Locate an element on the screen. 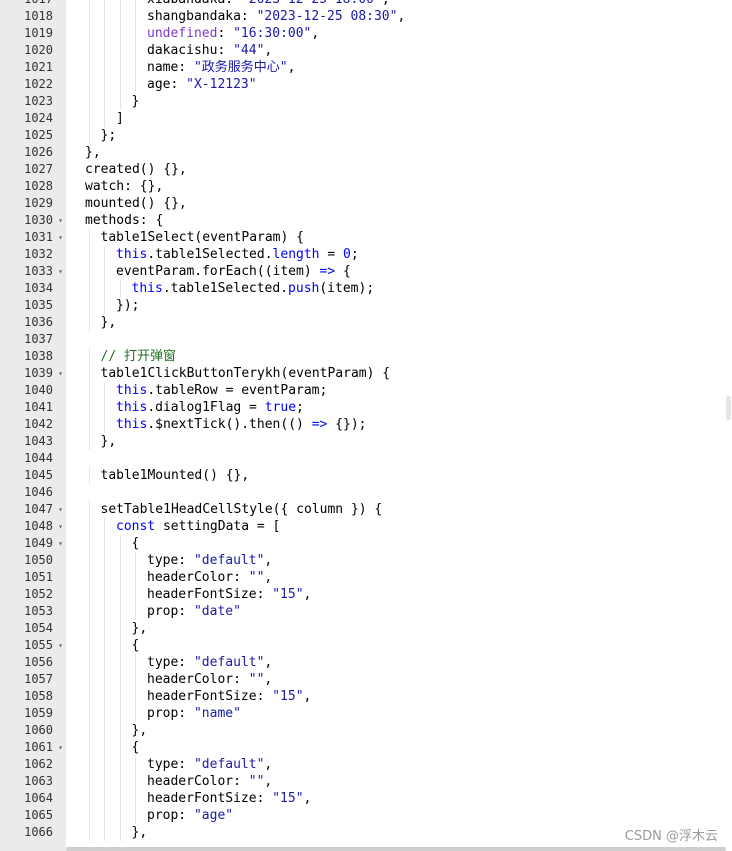  line-number: 1057 is located at coordinates (33, 679).